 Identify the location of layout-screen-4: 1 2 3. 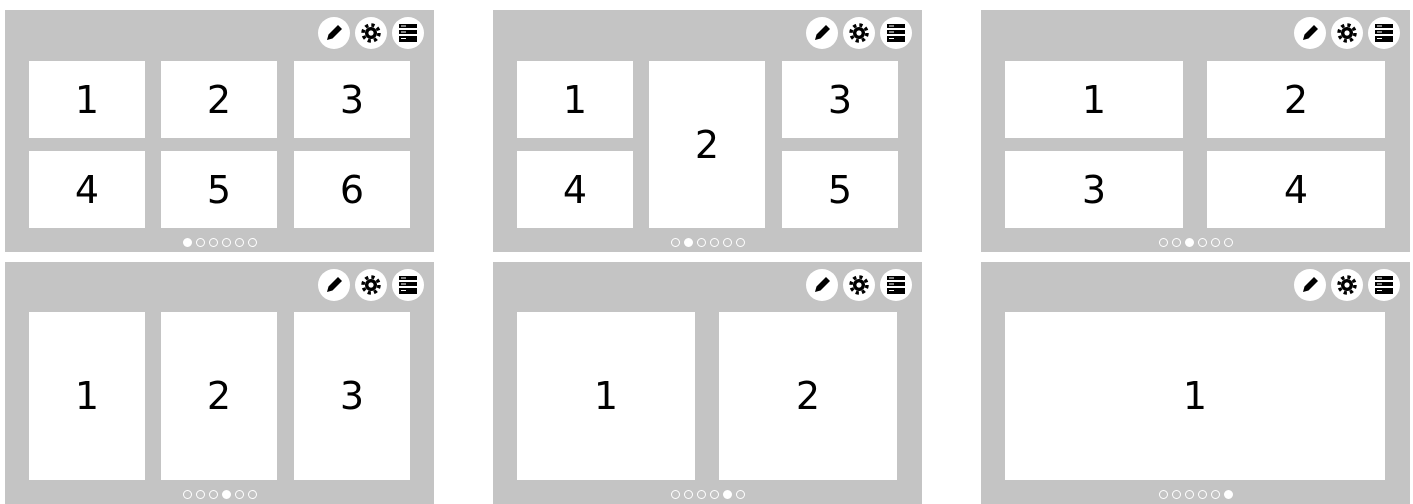
(219, 383).